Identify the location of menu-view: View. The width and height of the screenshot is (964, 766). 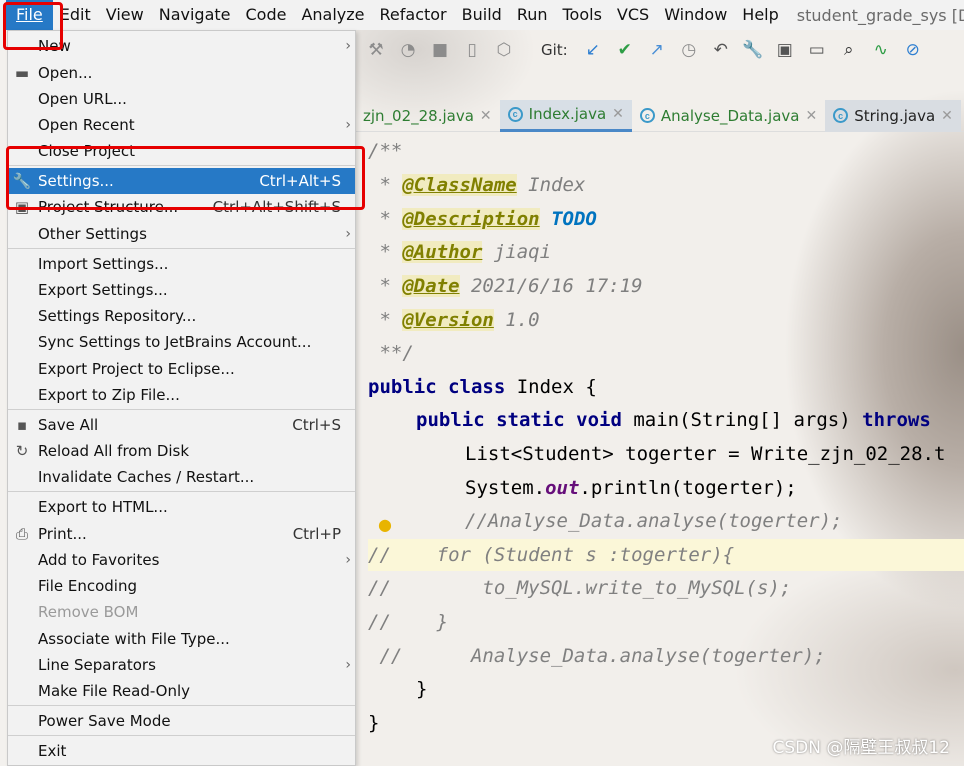
(125, 15).